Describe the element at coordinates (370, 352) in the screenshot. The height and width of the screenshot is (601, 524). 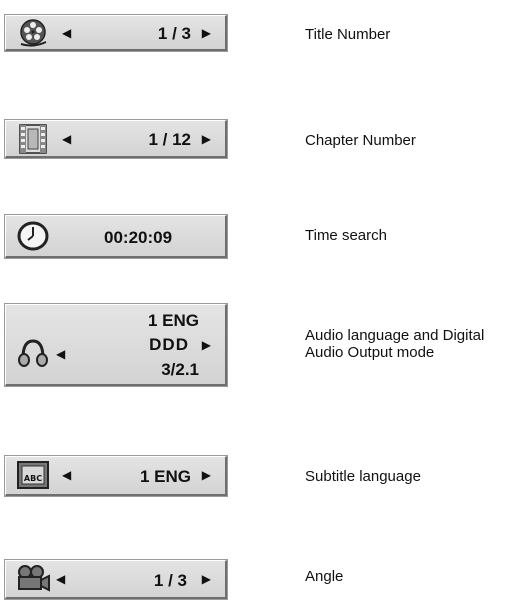
I see `audio-label-line-2: Audio Output mode` at that location.